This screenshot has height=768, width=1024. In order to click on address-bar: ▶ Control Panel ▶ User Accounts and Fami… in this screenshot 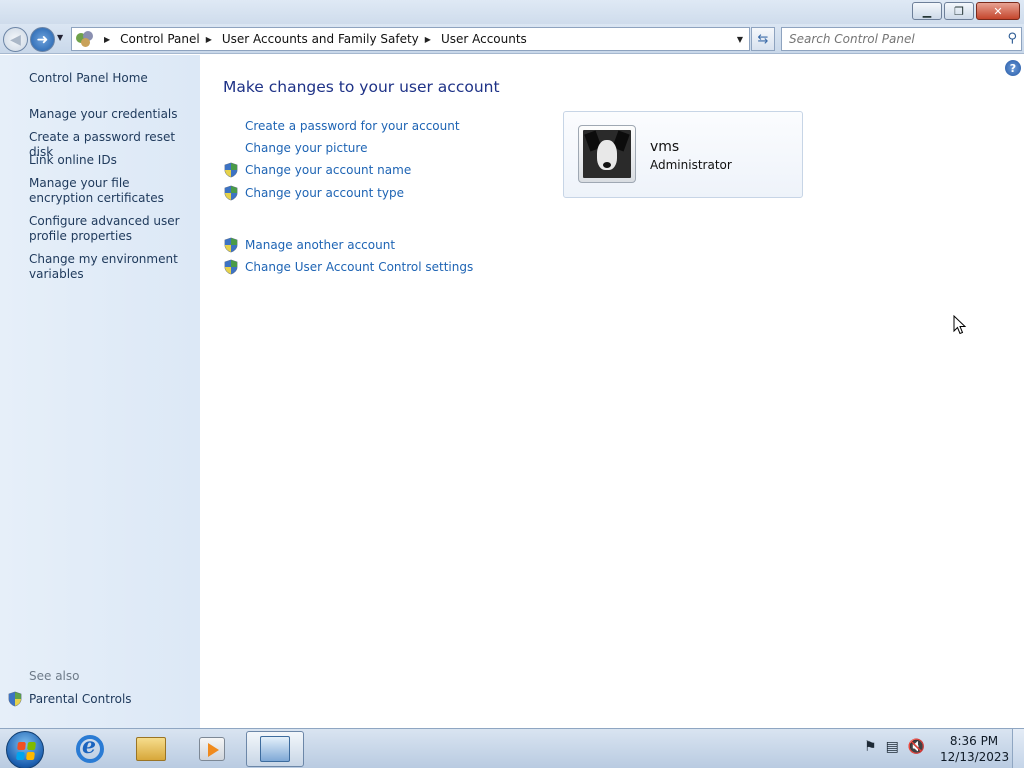, I will do `click(410, 39)`.